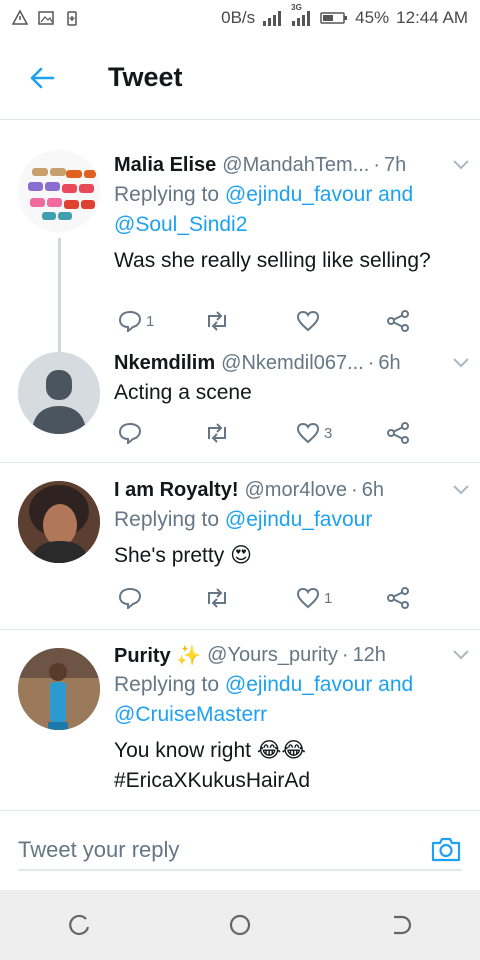 This screenshot has width=480, height=960. What do you see at coordinates (180, 224) in the screenshot?
I see `mention-link: @Soul_Sindi2` at bounding box center [180, 224].